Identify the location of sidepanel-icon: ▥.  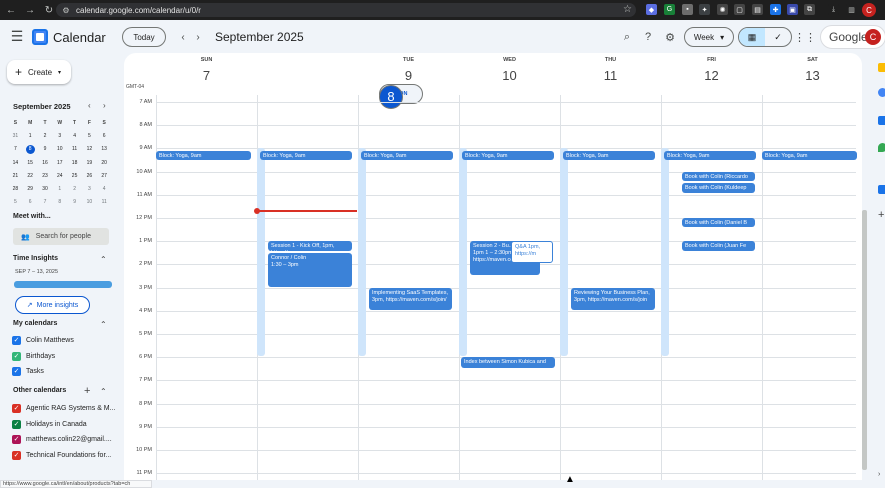
(851, 9).